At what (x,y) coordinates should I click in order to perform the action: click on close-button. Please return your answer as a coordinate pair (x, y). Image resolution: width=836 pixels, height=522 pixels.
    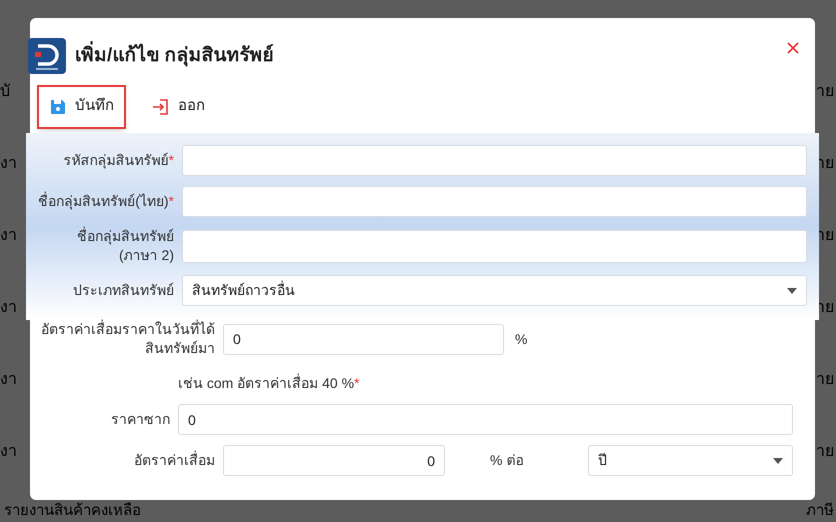
    Looking at the image, I should click on (793, 48).